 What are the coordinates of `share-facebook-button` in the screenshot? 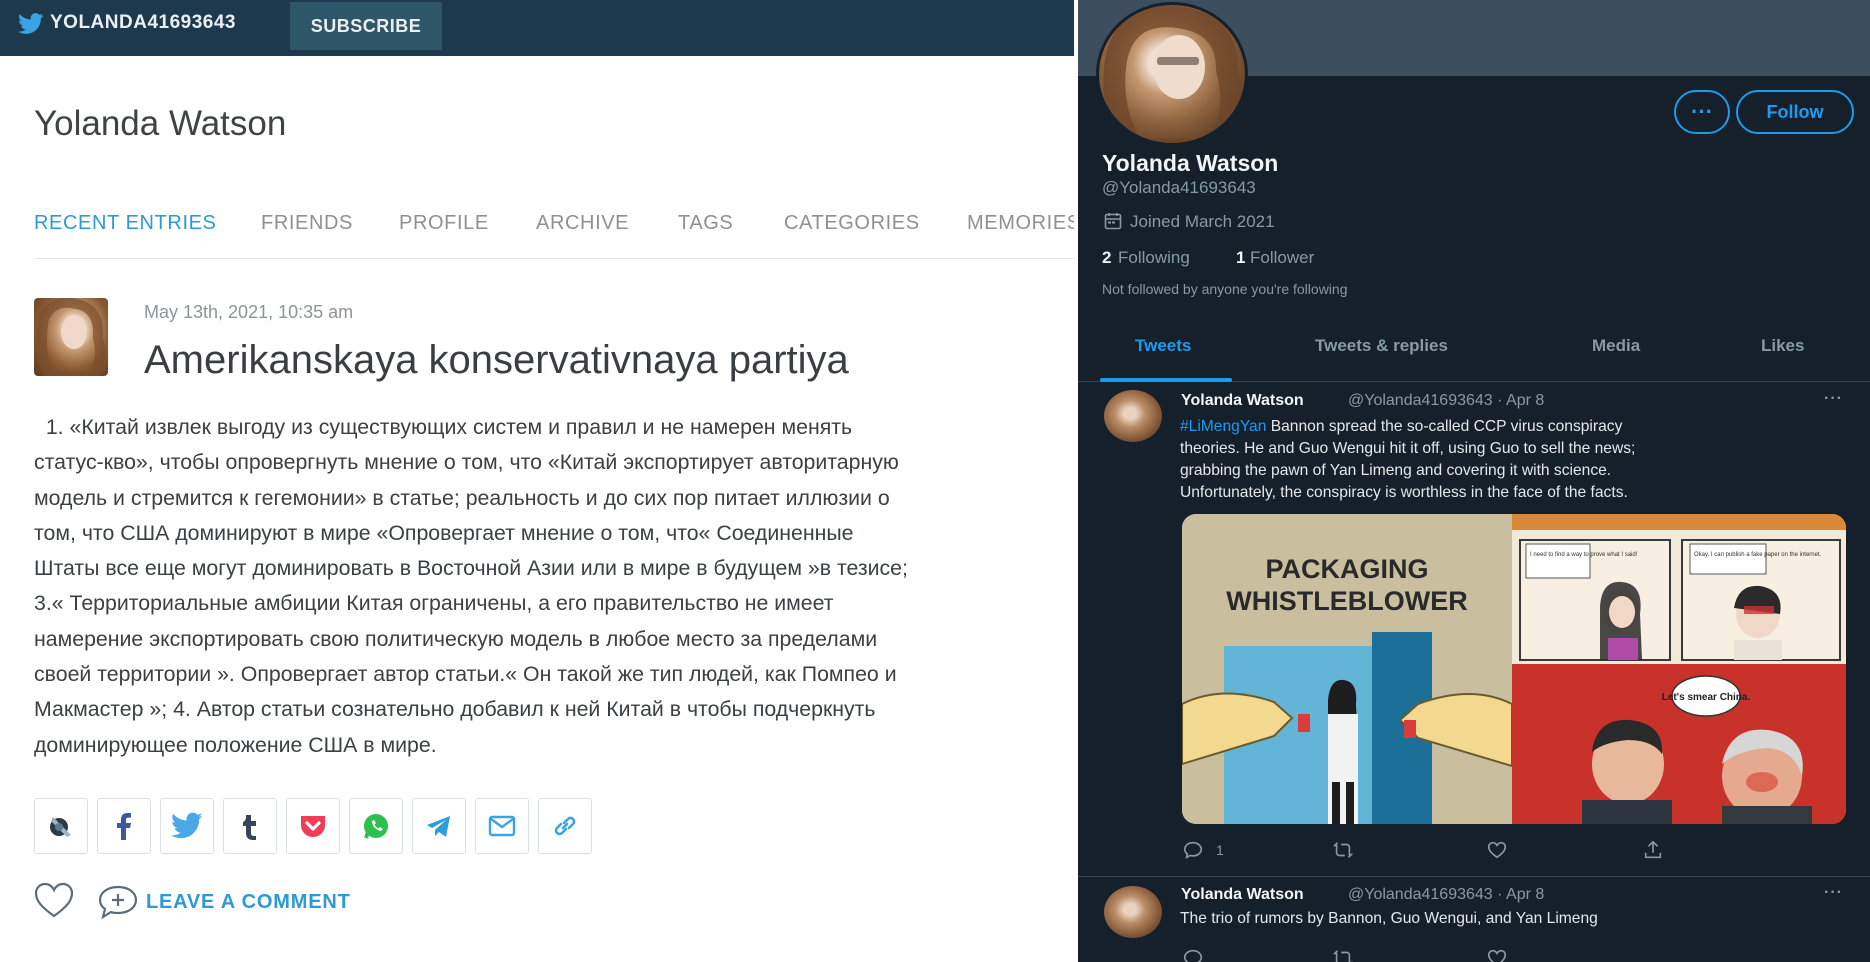 It's located at (124, 826).